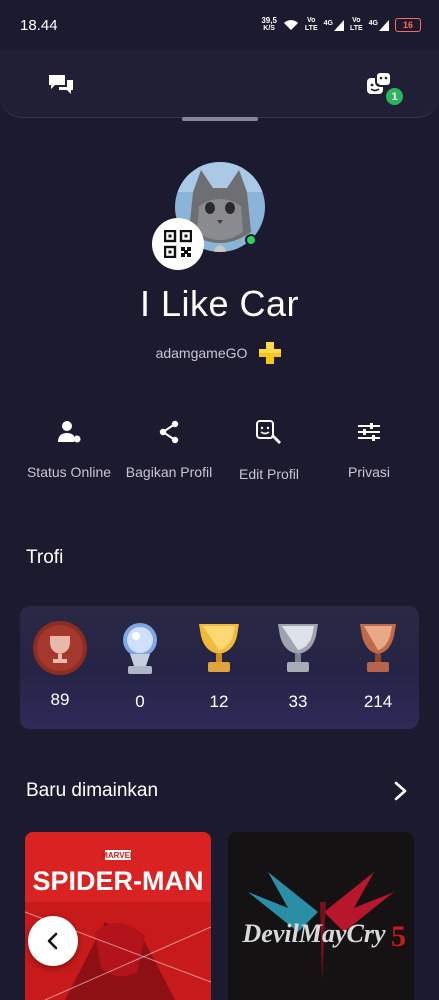 The image size is (439, 1000). I want to click on wifi-icon, so click(290, 25).